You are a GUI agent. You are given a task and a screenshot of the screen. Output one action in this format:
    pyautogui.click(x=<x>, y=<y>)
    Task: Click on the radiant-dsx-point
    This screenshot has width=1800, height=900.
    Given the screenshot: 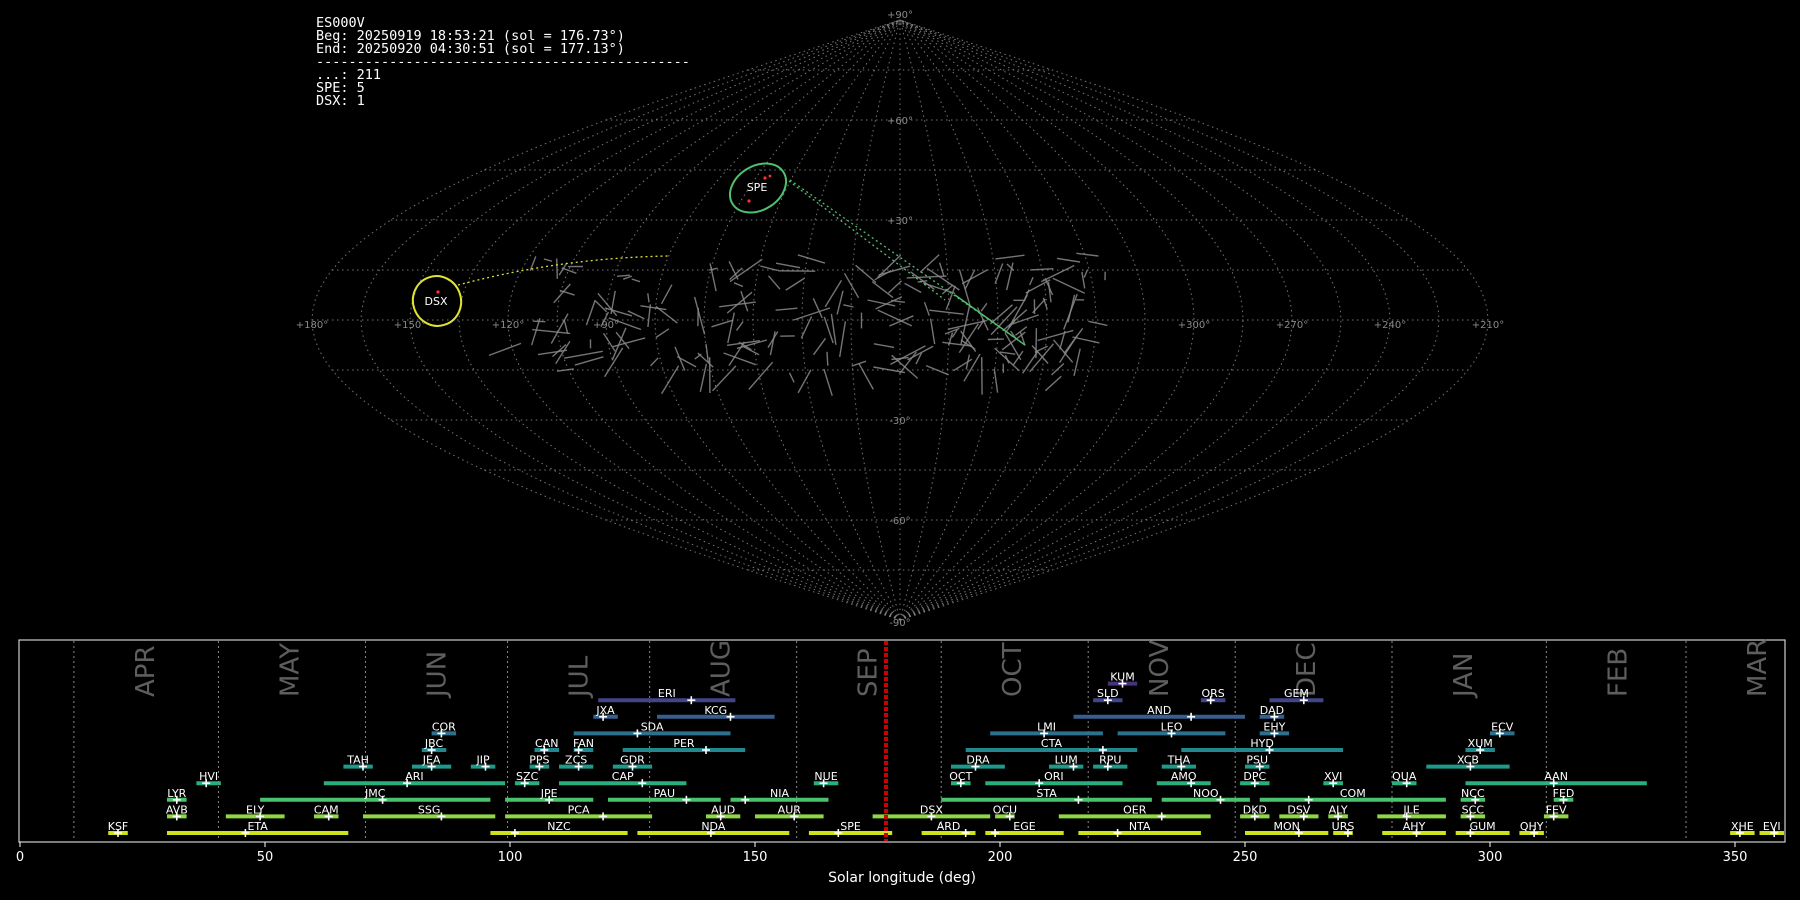 What is the action you would take?
    pyautogui.click(x=438, y=292)
    